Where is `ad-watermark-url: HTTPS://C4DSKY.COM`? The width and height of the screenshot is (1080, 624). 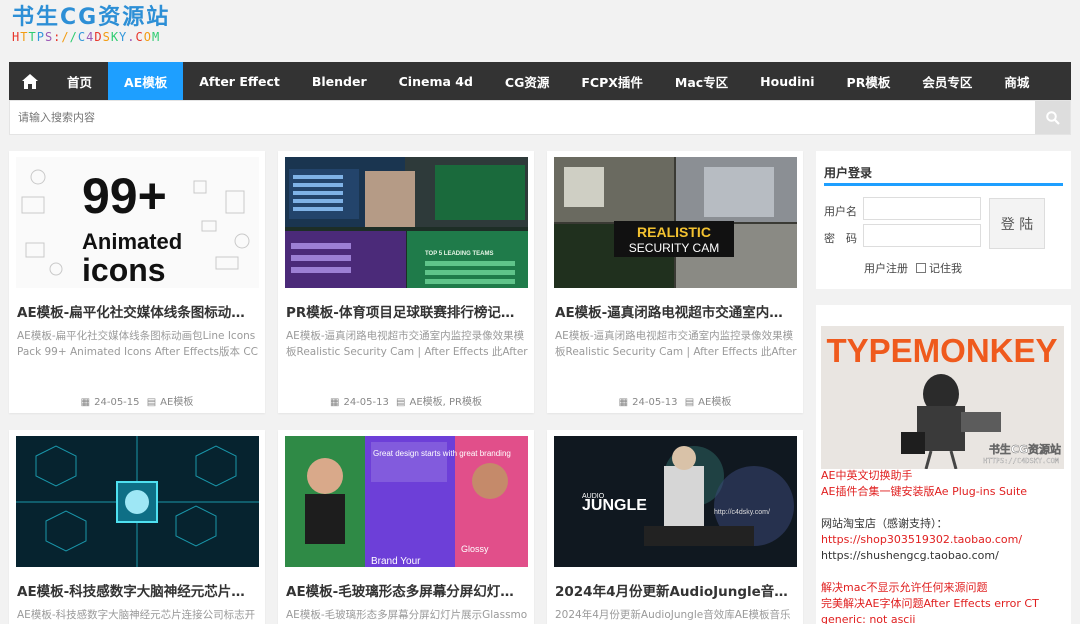 ad-watermark-url: HTTPS://C4DSKY.COM is located at coordinates (1021, 461).